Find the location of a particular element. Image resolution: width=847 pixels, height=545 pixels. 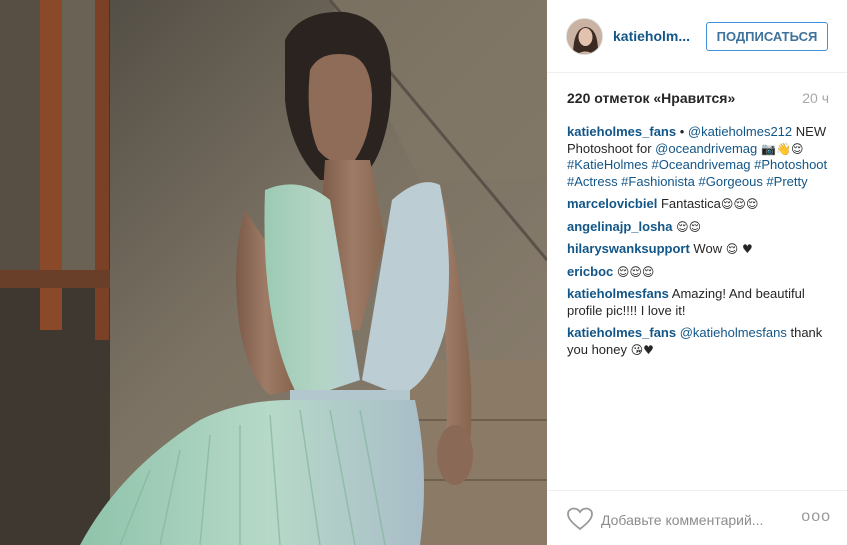

comment-text: Fantastica is located at coordinates (689, 203).